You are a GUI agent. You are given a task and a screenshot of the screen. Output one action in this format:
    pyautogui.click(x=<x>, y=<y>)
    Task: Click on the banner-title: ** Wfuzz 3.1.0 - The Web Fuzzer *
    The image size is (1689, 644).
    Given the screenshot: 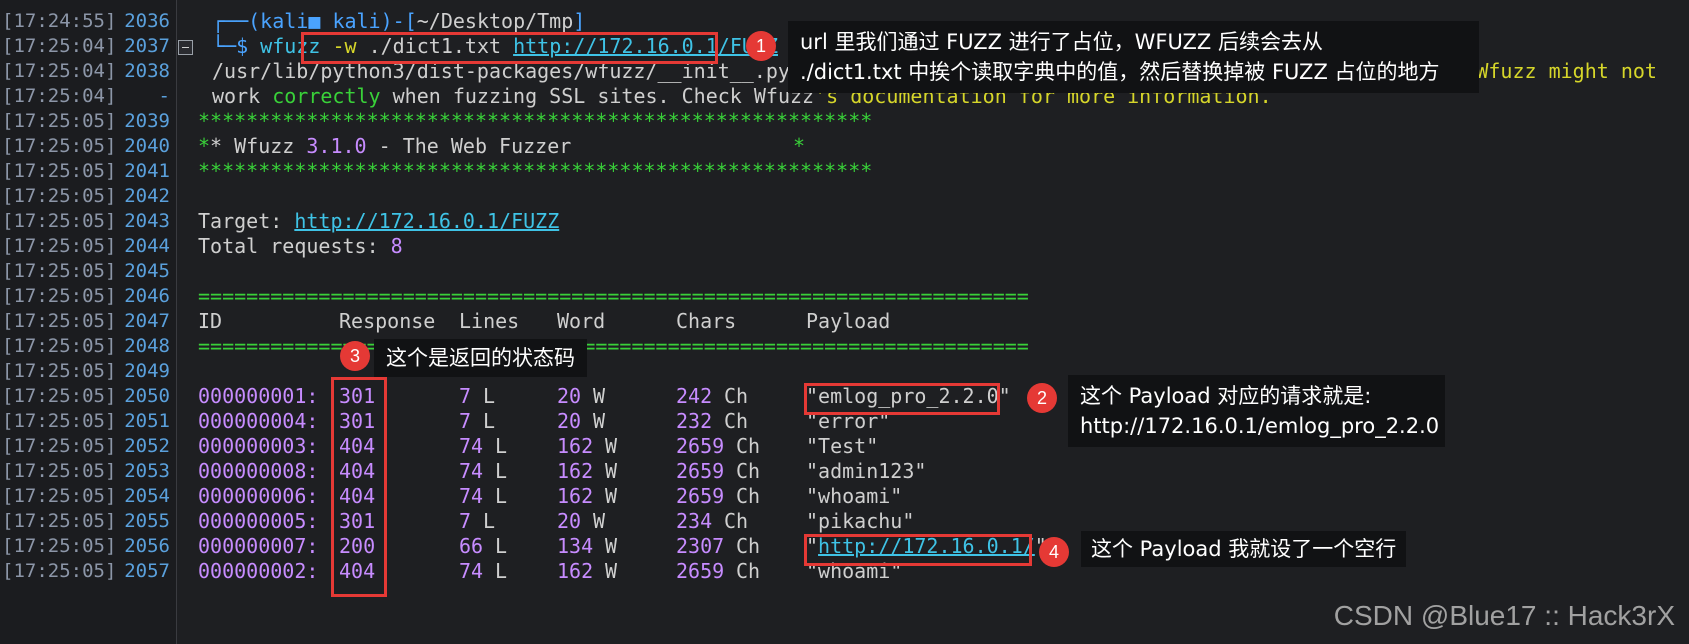 What is the action you would take?
    pyautogui.click(x=502, y=146)
    